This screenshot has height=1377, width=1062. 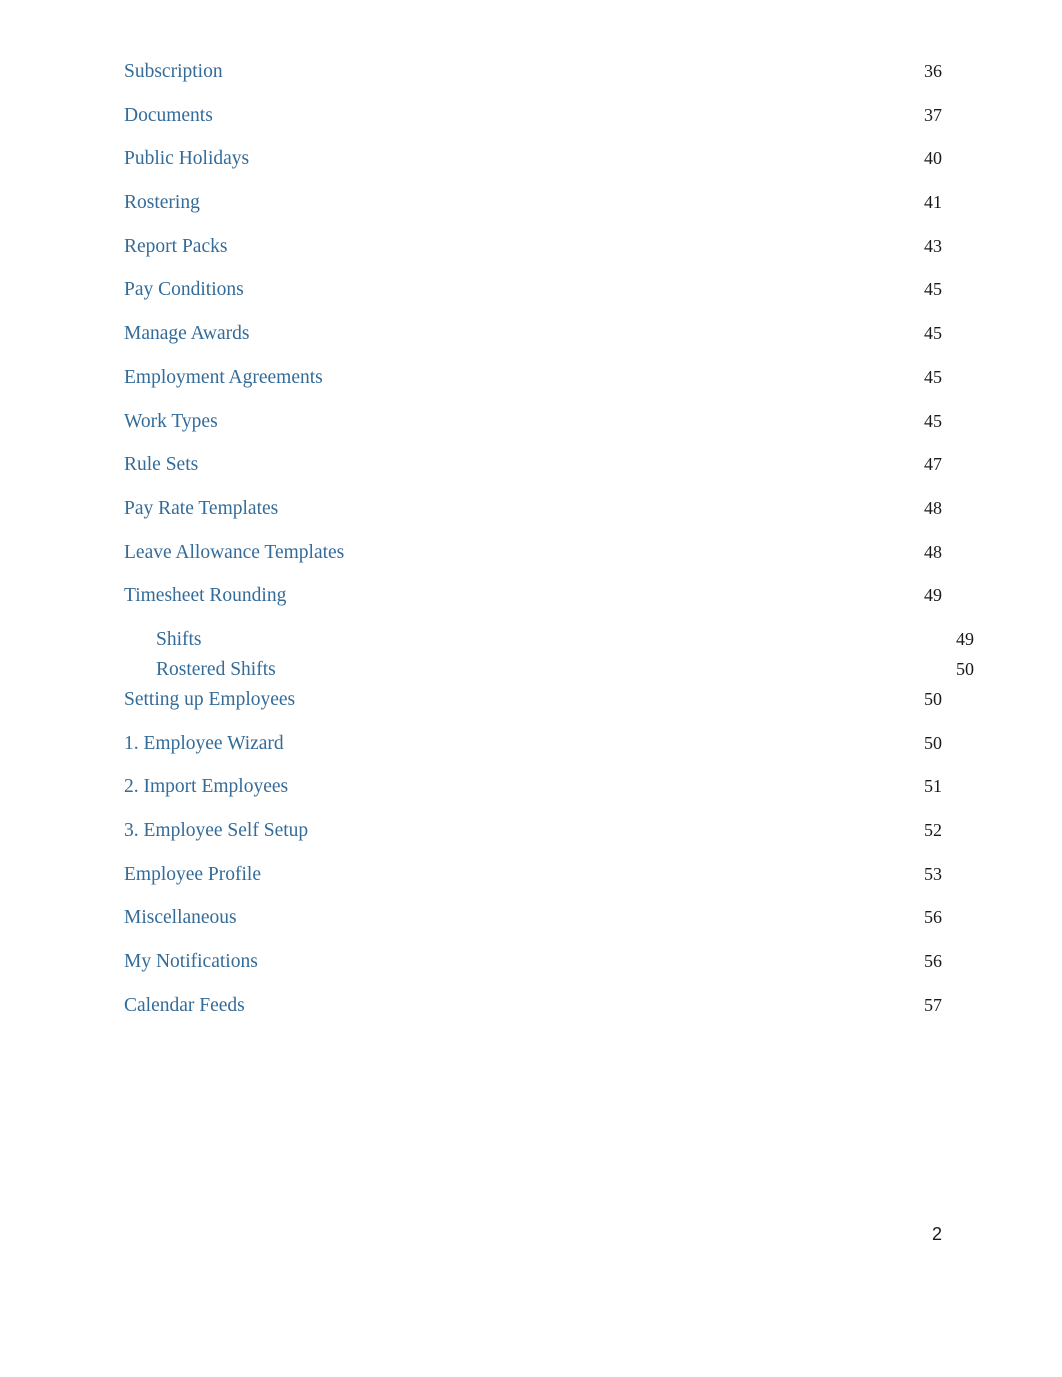 What do you see at coordinates (933, 71) in the screenshot?
I see `toc-entry-page-number: 36` at bounding box center [933, 71].